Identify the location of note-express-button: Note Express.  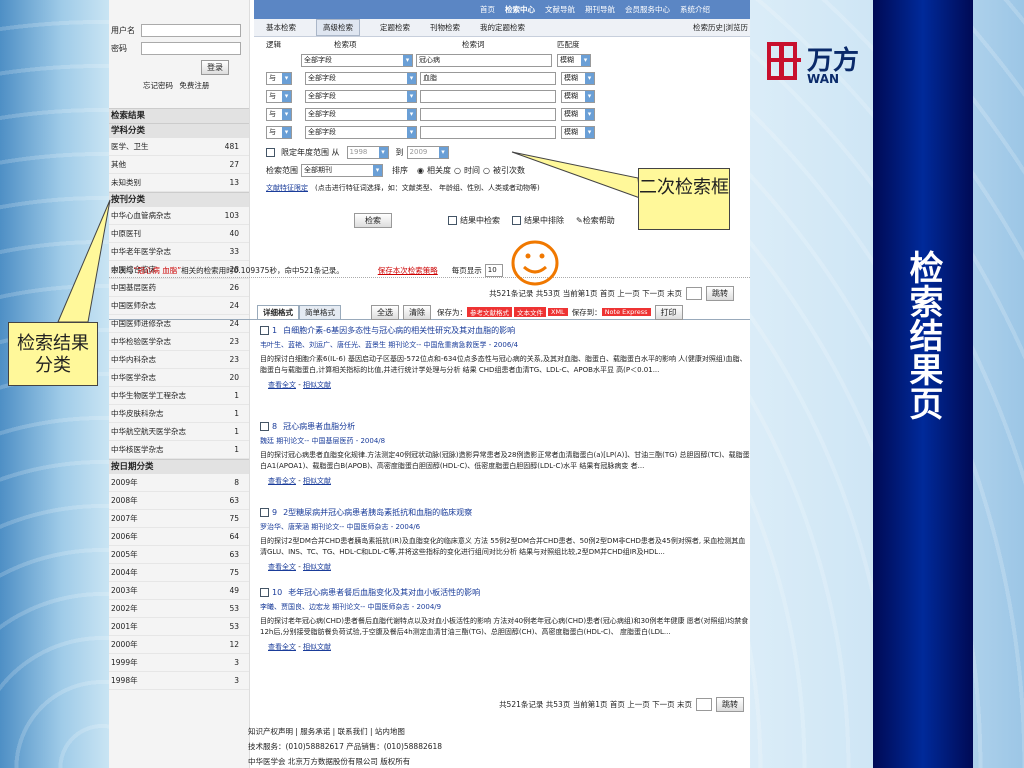
(626, 312).